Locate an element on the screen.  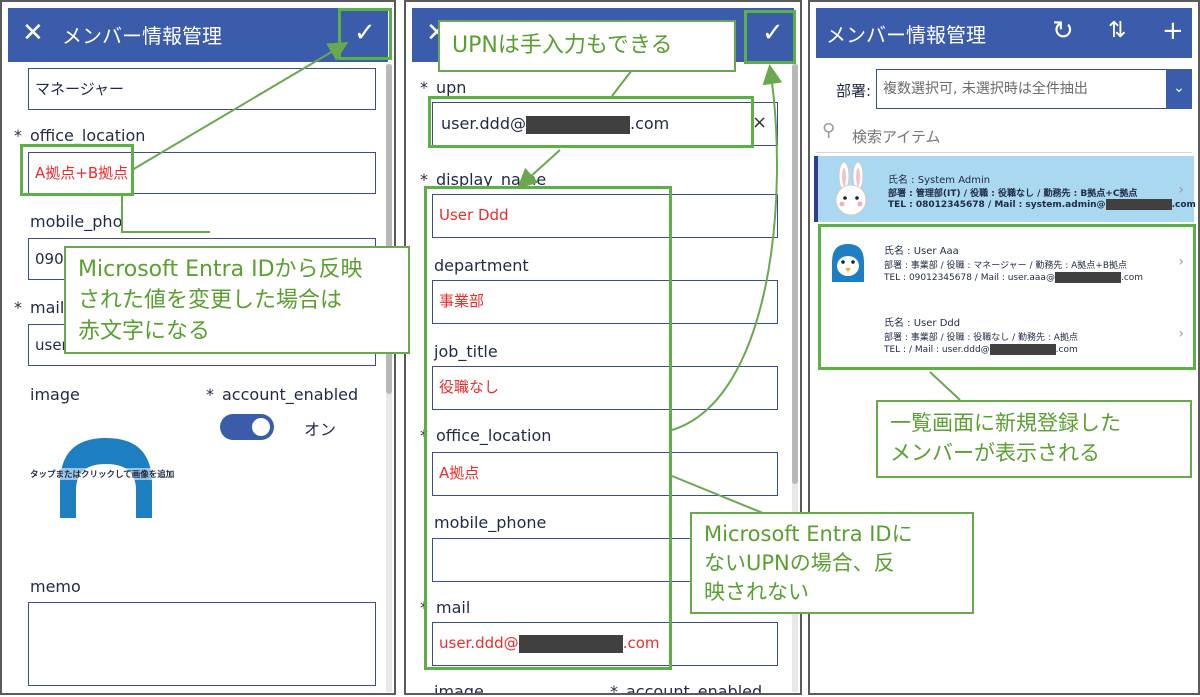
callout-upn-manual: UPNは手入力もできる is located at coordinates (587, 46).